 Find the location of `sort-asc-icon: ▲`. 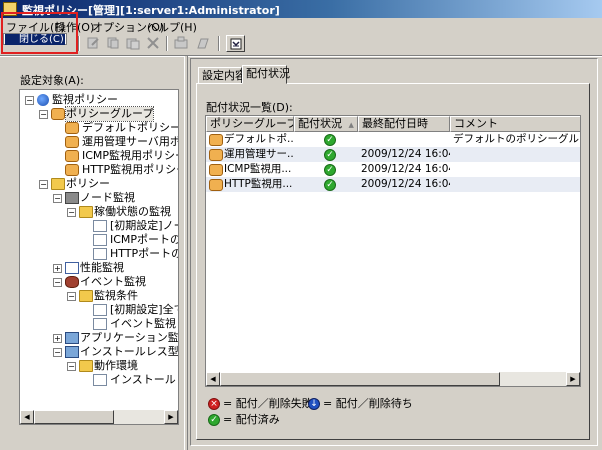

sort-asc-icon: ▲ is located at coordinates (351, 125).